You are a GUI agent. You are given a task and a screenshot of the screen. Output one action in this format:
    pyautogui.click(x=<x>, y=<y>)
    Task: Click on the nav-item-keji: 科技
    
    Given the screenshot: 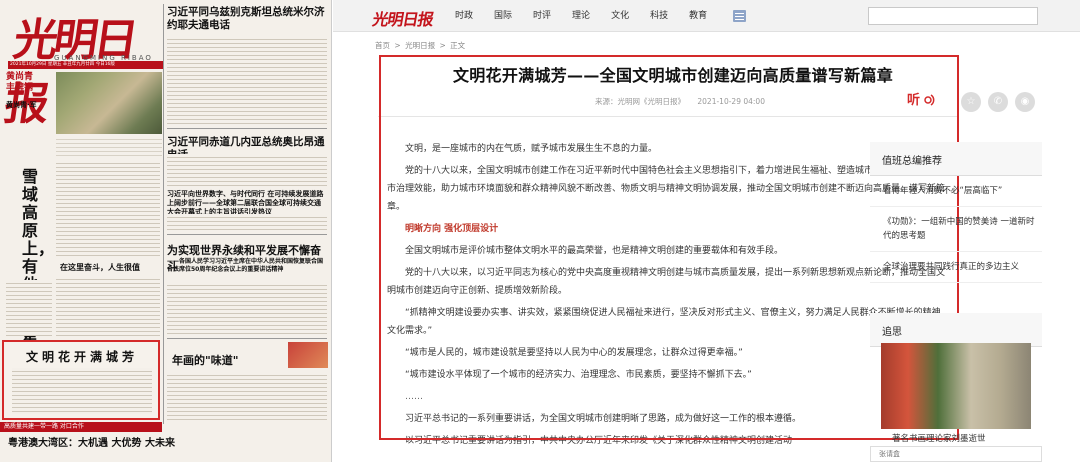 What is the action you would take?
    pyautogui.click(x=659, y=16)
    